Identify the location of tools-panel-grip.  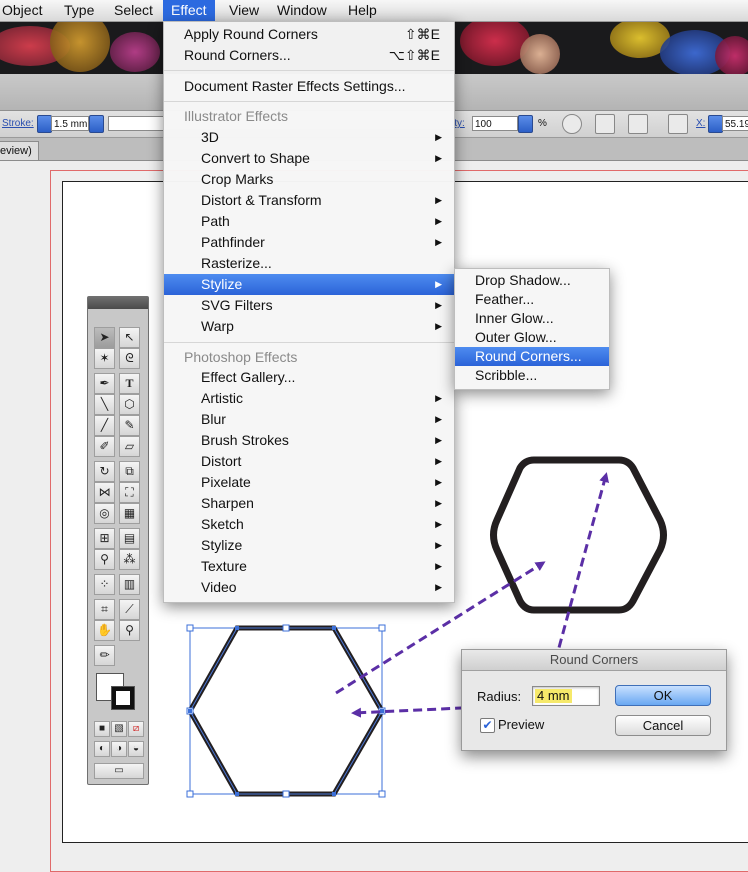
(118, 303).